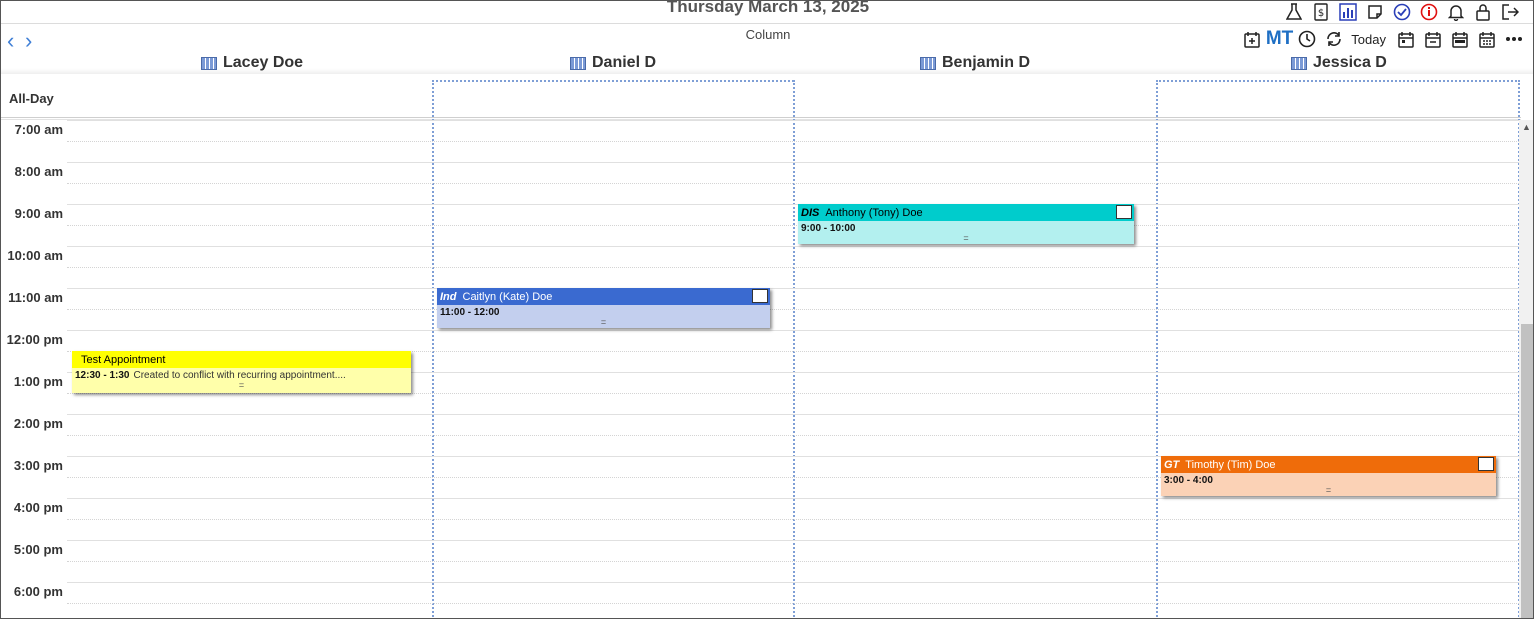 The image size is (1534, 619). I want to click on bar-chart-icon, so click(1347, 12).